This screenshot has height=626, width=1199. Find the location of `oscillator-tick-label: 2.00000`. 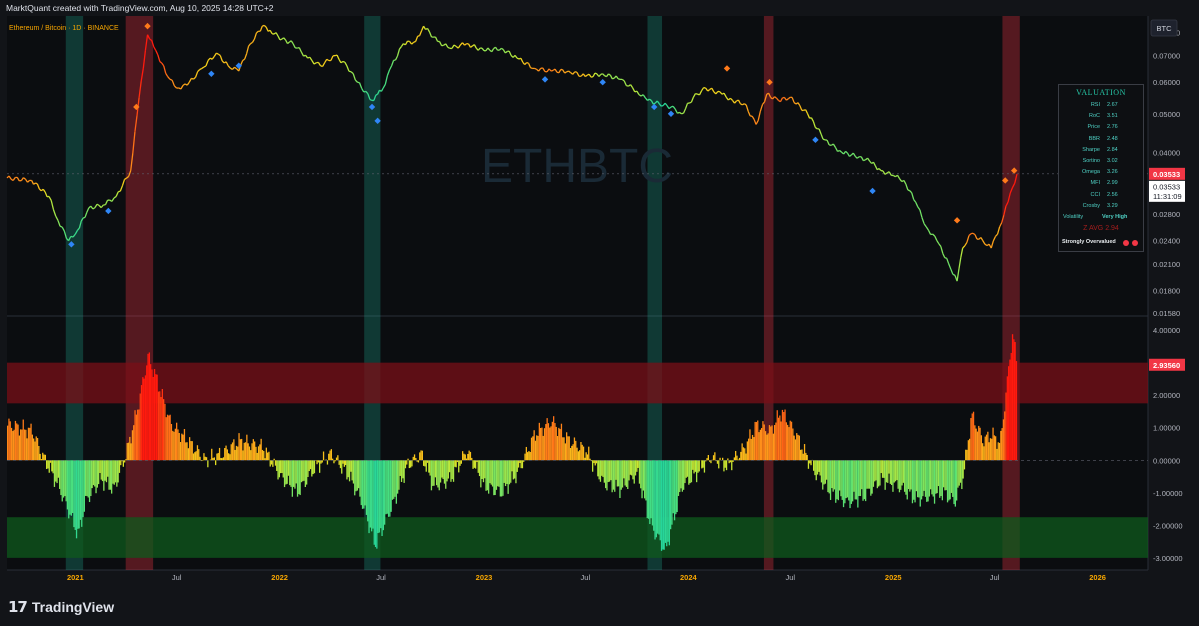

oscillator-tick-label: 2.00000 is located at coordinates (1166, 395).